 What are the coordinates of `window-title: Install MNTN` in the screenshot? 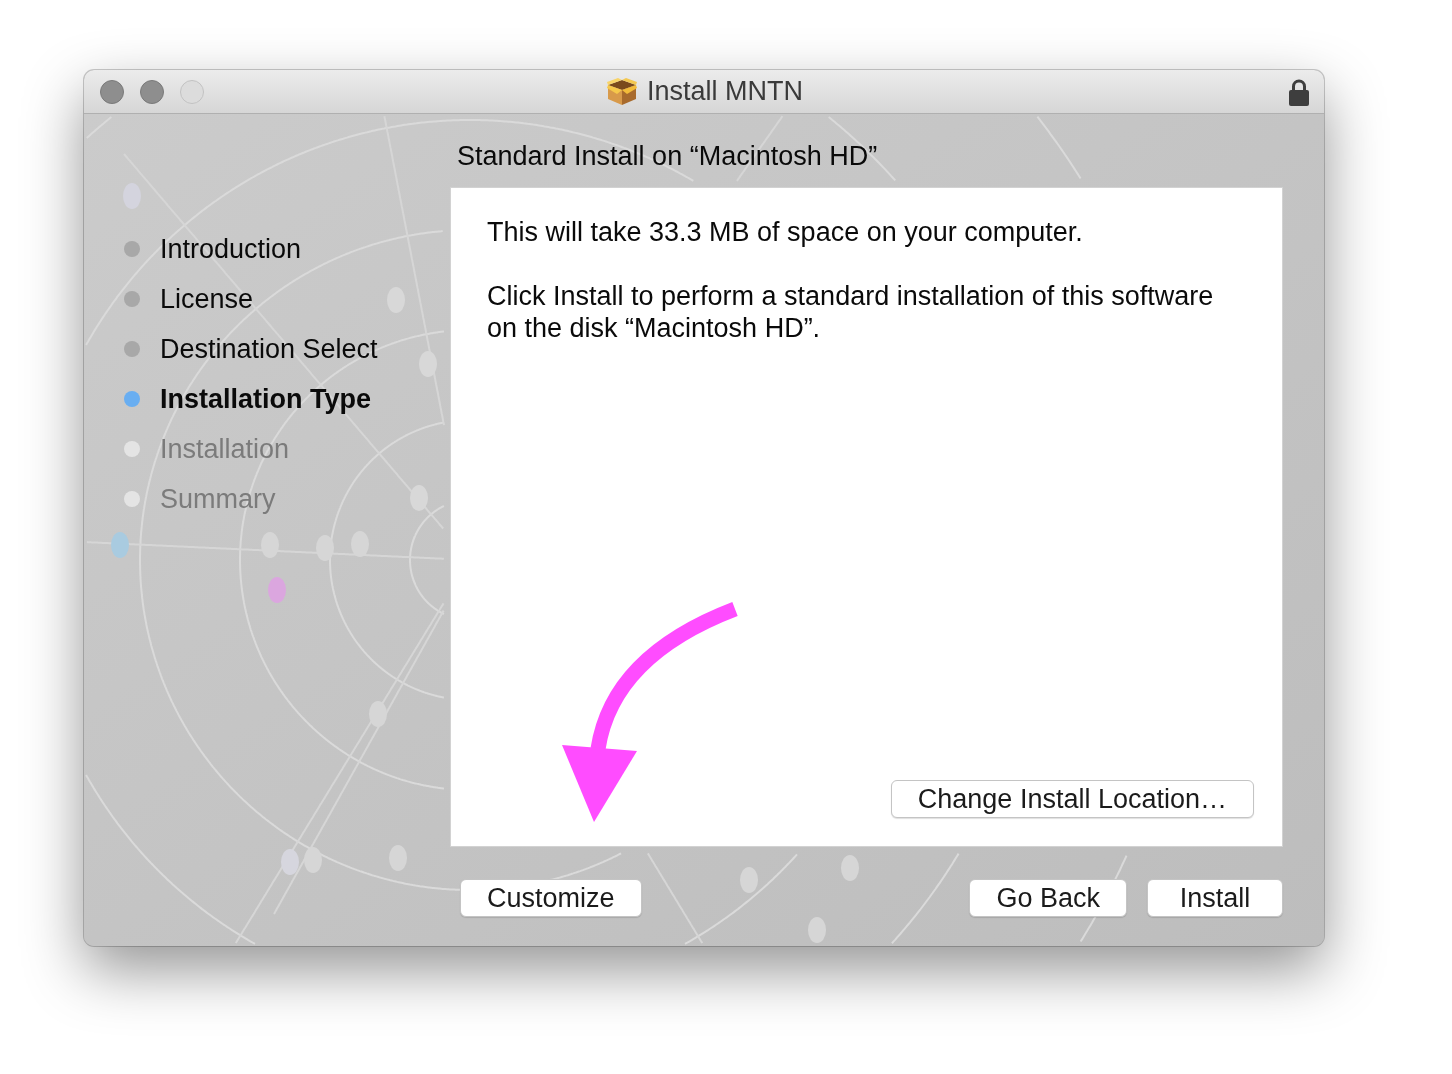 It's located at (725, 91).